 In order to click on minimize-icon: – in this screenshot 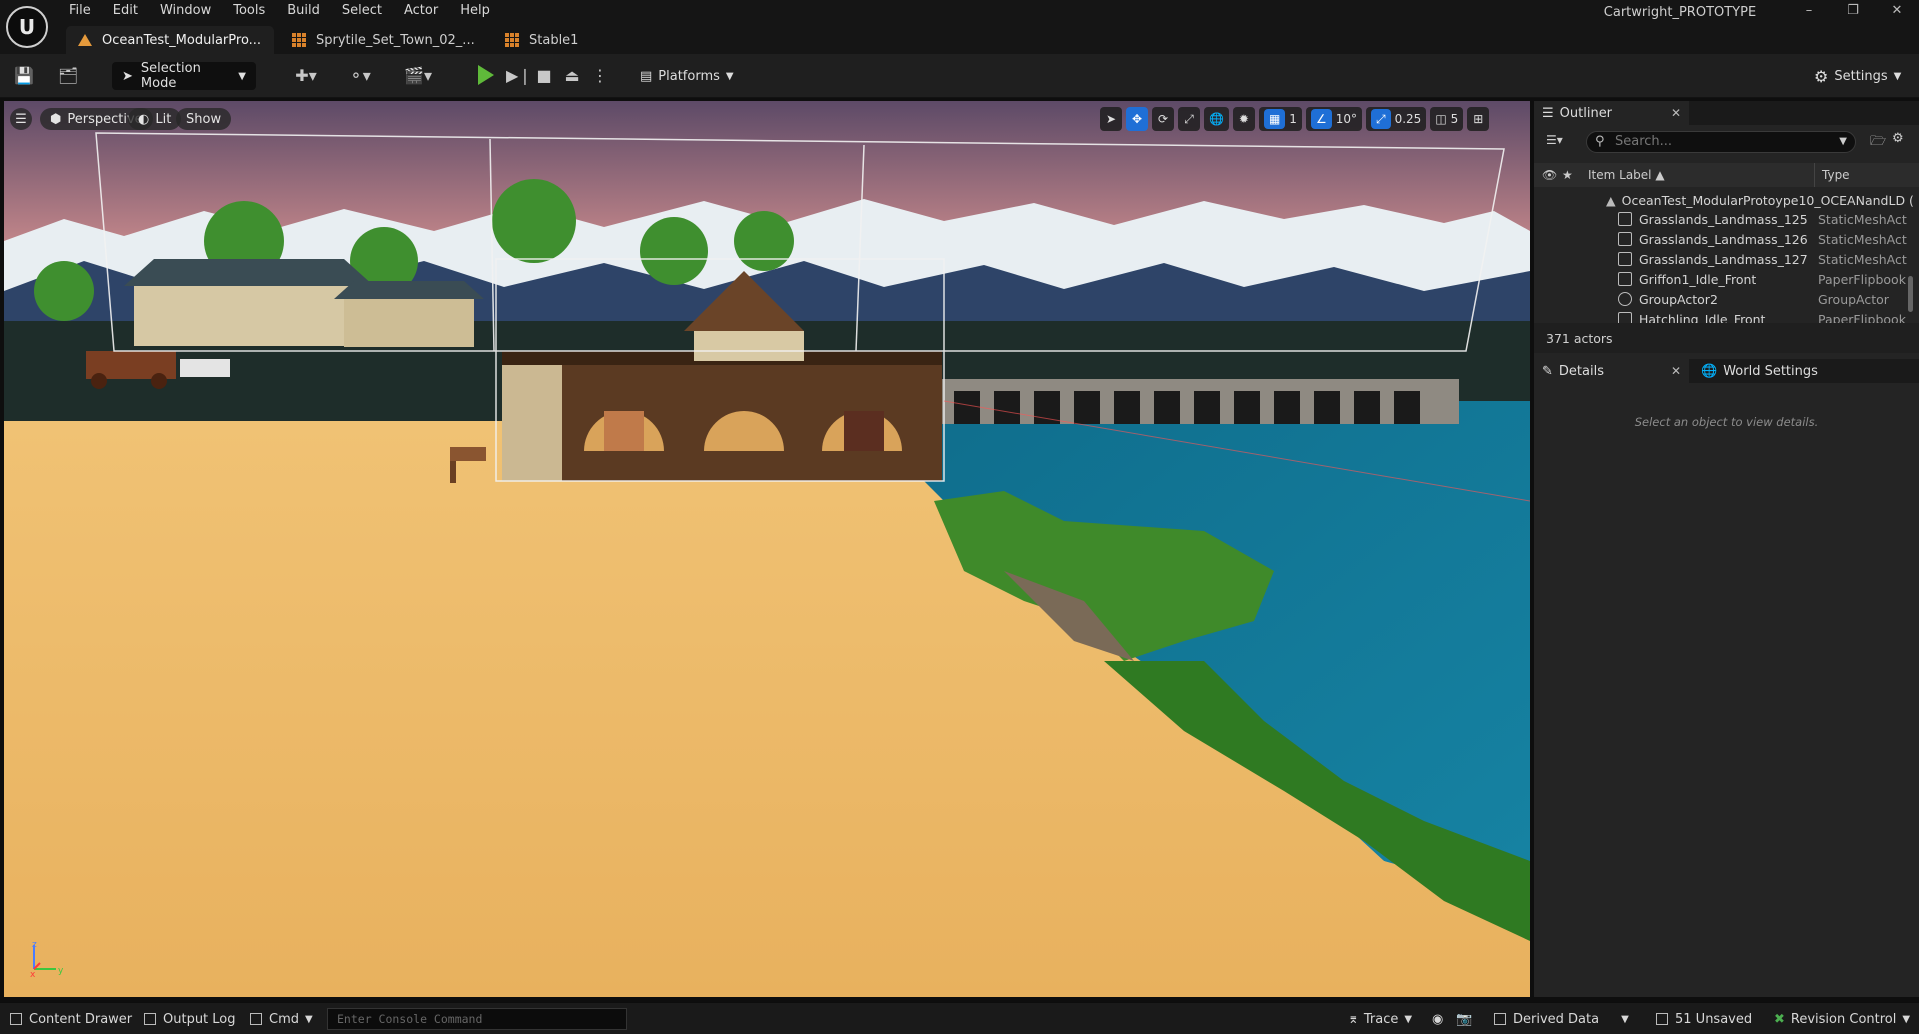, I will do `click(1809, 11)`.